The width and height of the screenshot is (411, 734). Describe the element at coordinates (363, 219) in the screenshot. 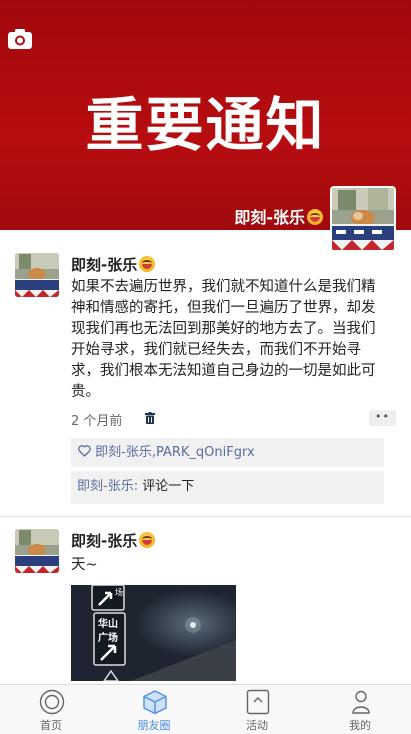

I see `cover-avatar` at that location.